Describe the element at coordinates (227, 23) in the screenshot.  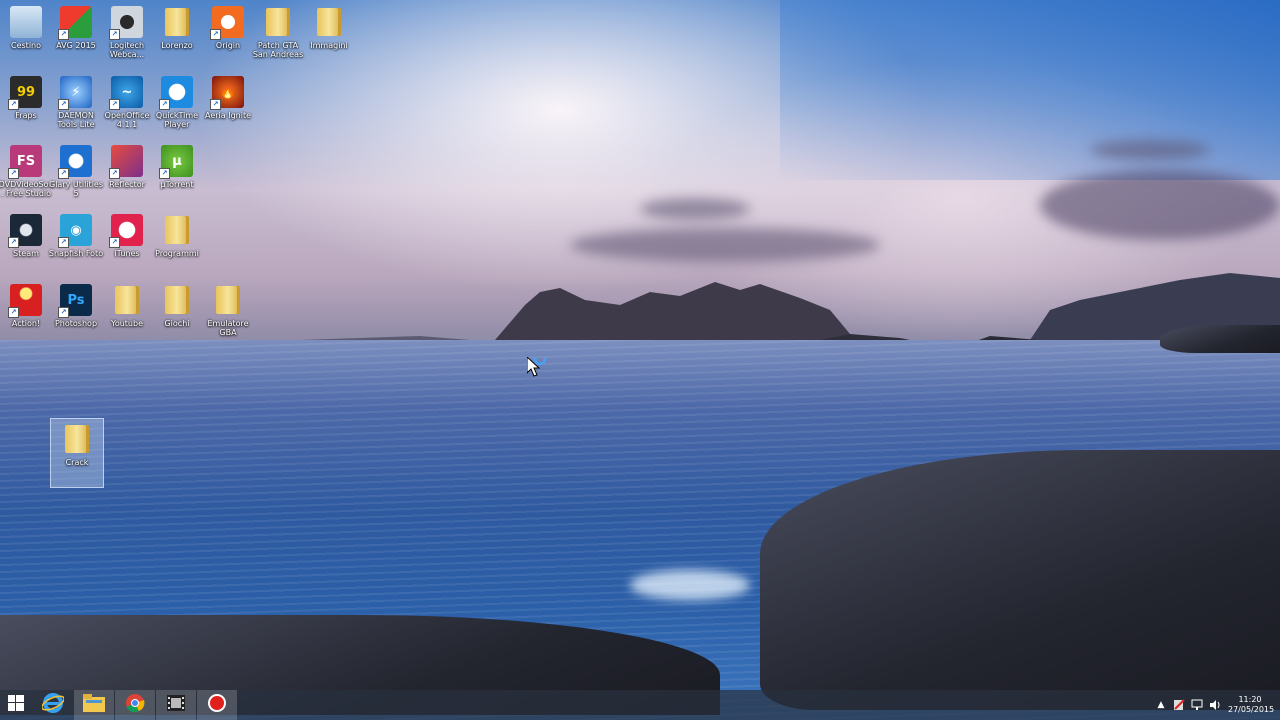
I see `origin-icon: ↗` at that location.